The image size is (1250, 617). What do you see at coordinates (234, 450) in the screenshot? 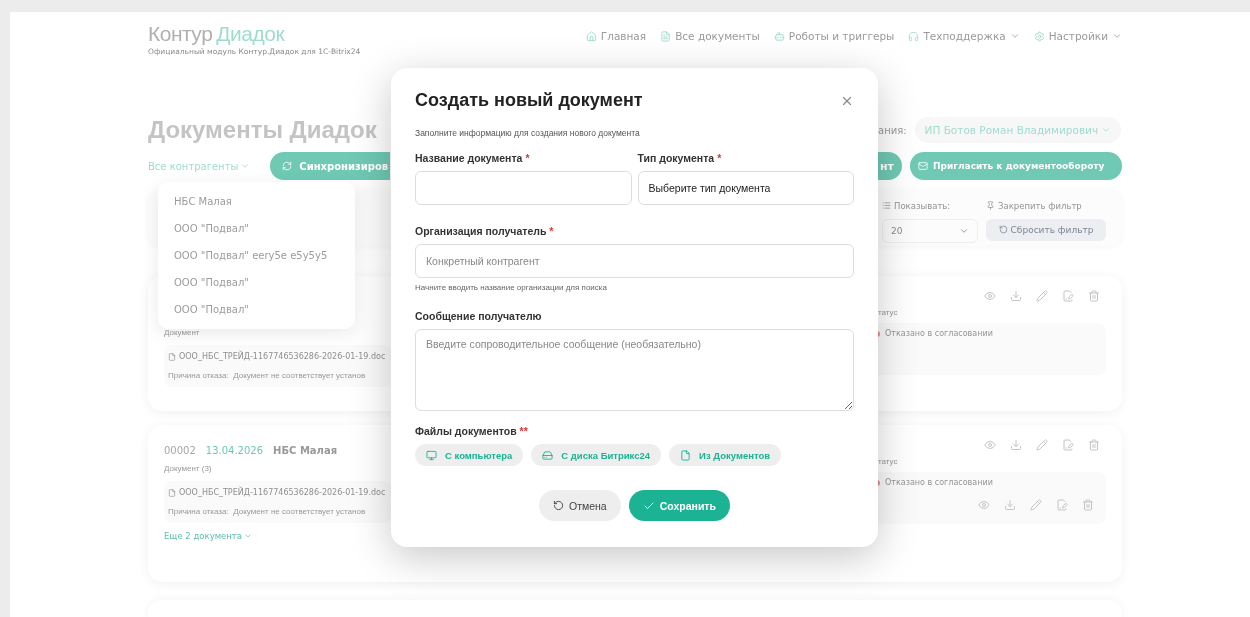
I see `document-date: 13.04.2026` at bounding box center [234, 450].